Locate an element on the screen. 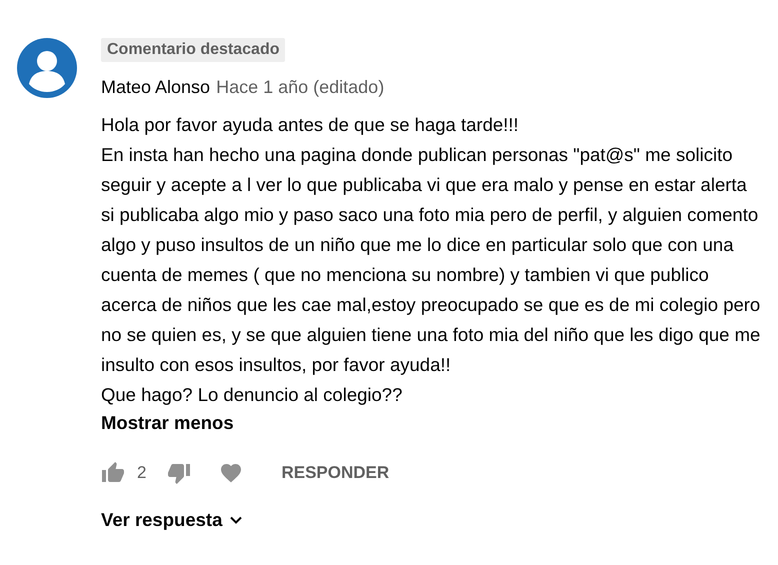 The width and height of the screenshot is (778, 565). comment-time: Hace 1 año (editado) is located at coordinates (300, 87).